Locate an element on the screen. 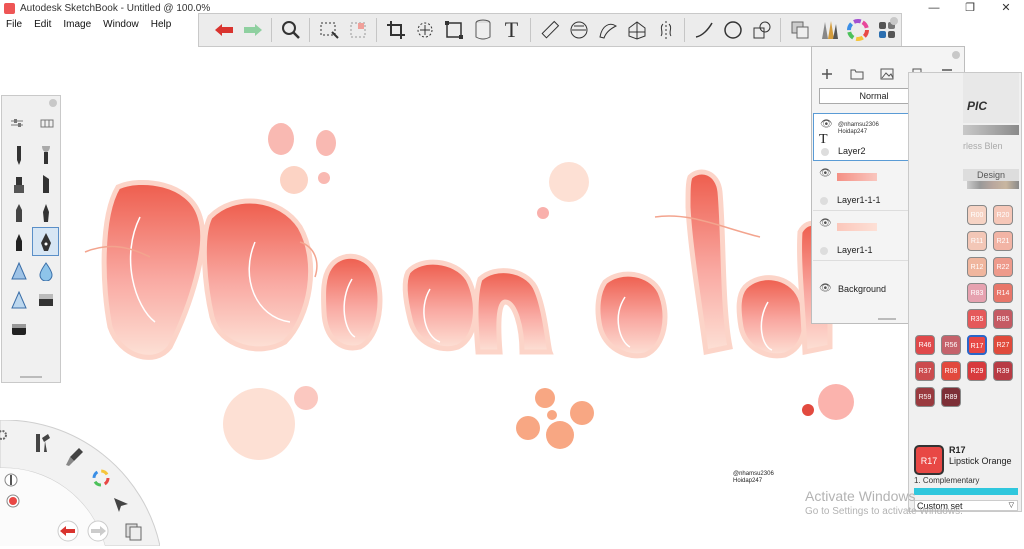  color-wheel-button is located at coordinates (857, 30).